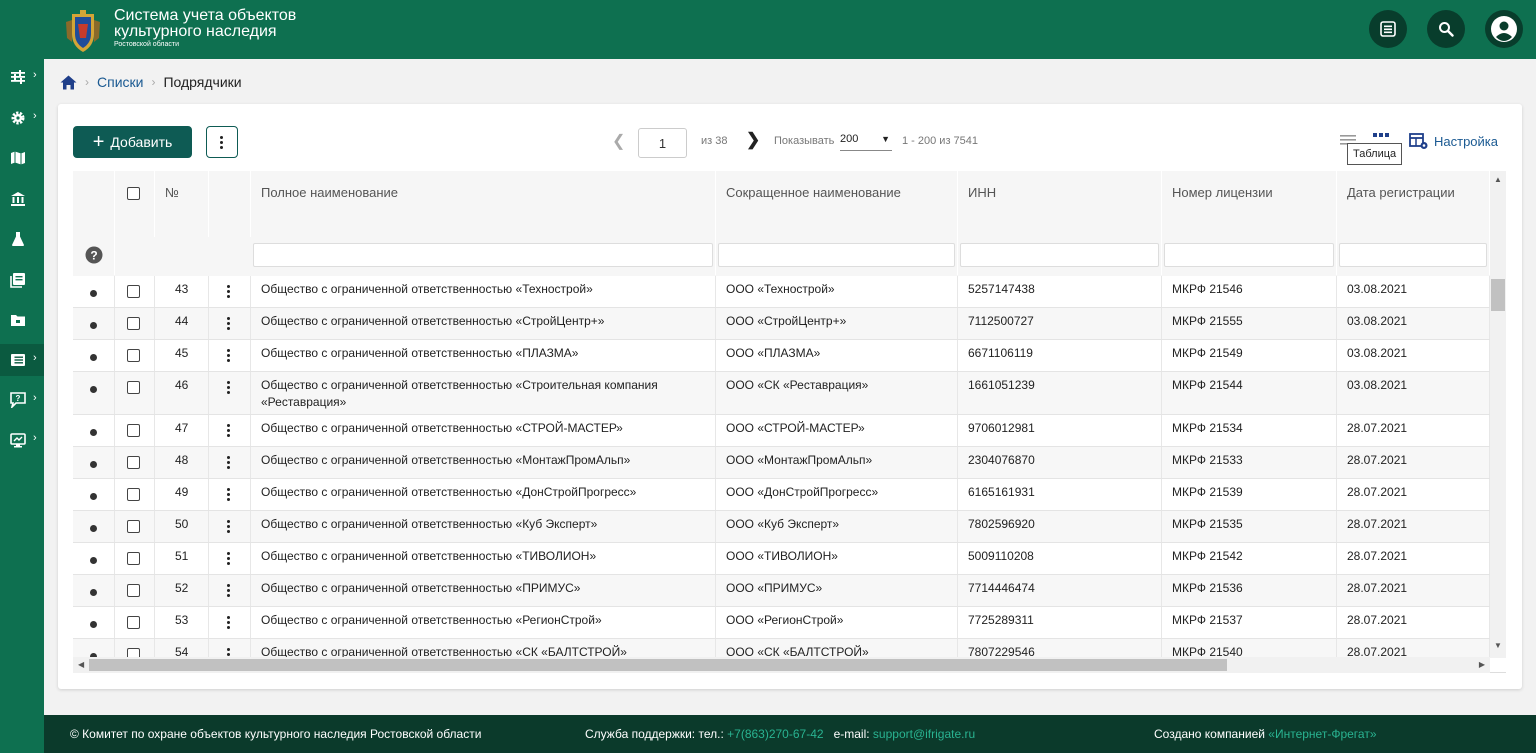 Image resolution: width=1536 pixels, height=753 pixels. What do you see at coordinates (22, 440) in the screenshot?
I see `sidebar-item-monitoring: ›` at bounding box center [22, 440].